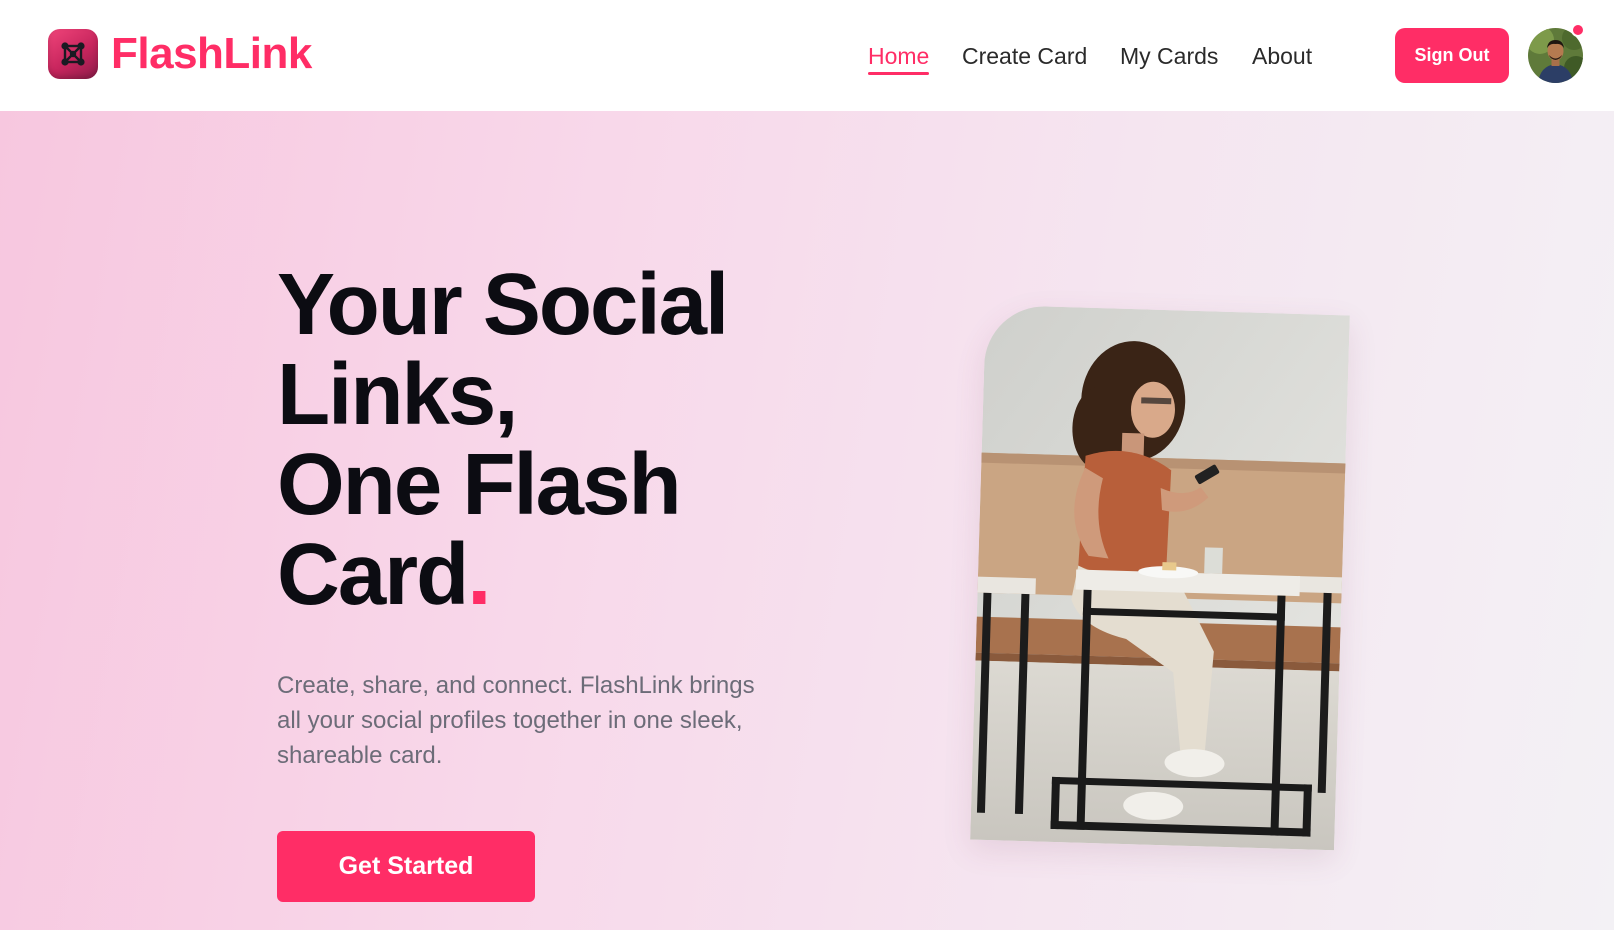  I want to click on main-nav: Home Create Card My Cards About, so click(807, 57).